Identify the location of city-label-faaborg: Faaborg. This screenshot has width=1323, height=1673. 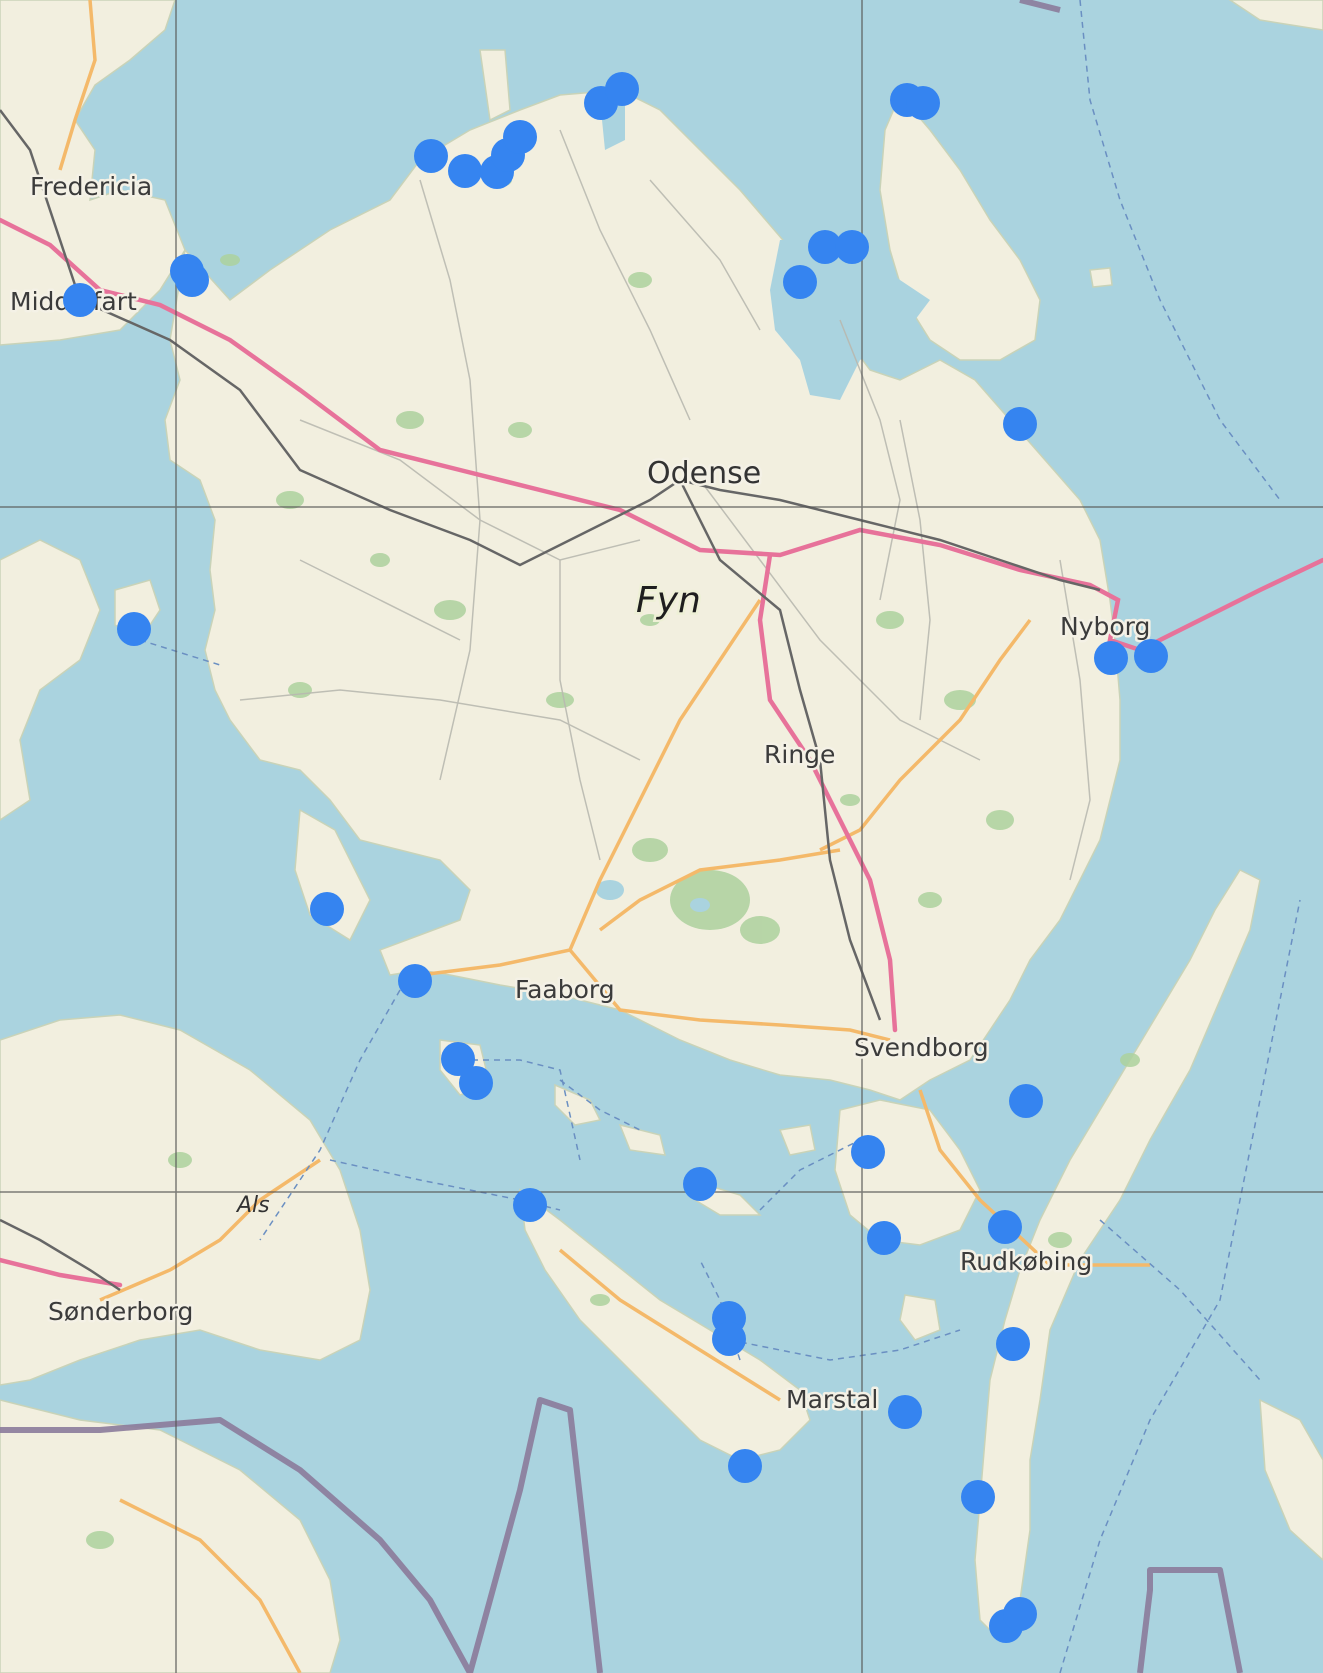
(565, 989).